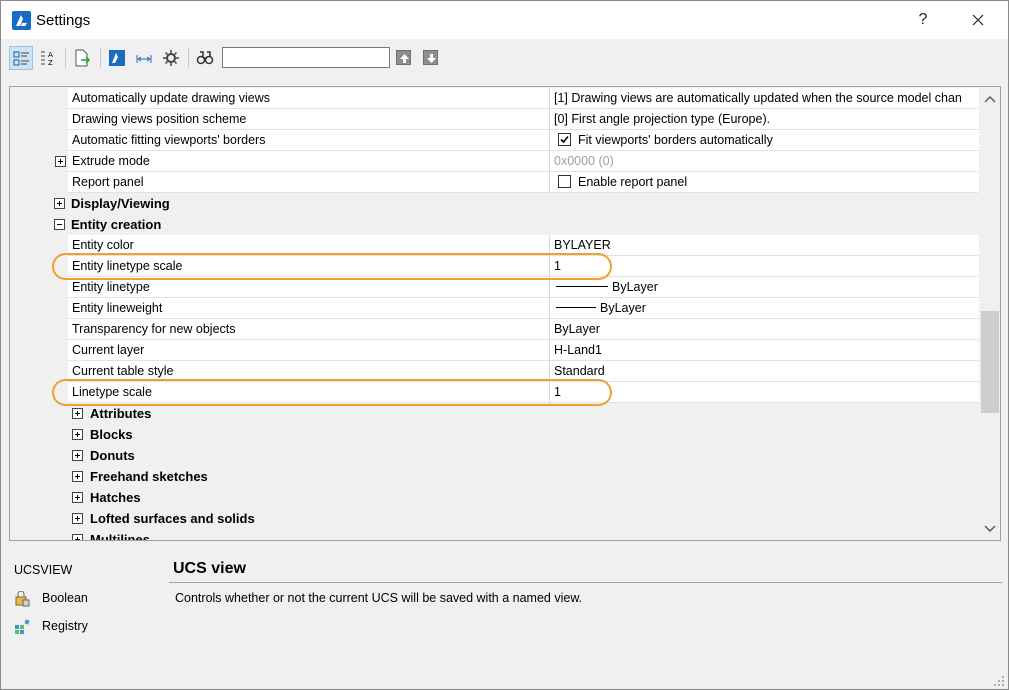 Image resolution: width=1009 pixels, height=690 pixels. What do you see at coordinates (923, 20) in the screenshot?
I see `help-button: ?` at bounding box center [923, 20].